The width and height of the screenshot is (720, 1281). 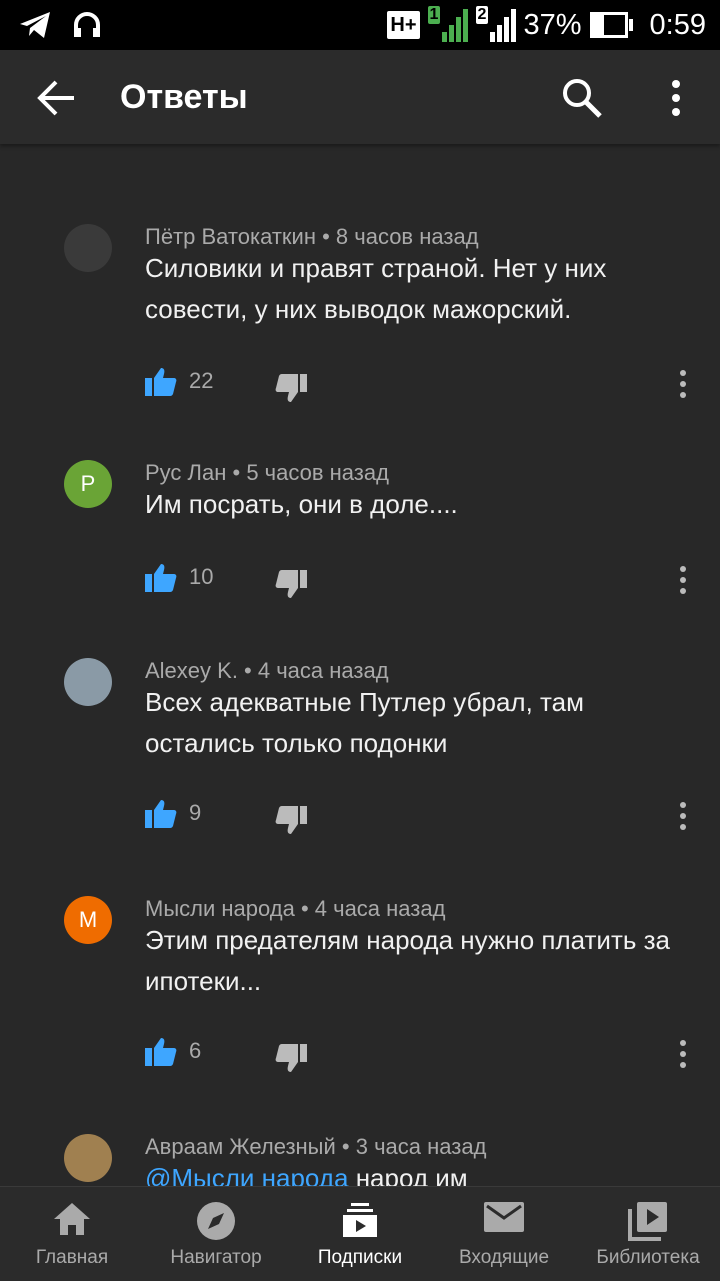 I want to click on subscriptions-icon, so click(x=360, y=1220).